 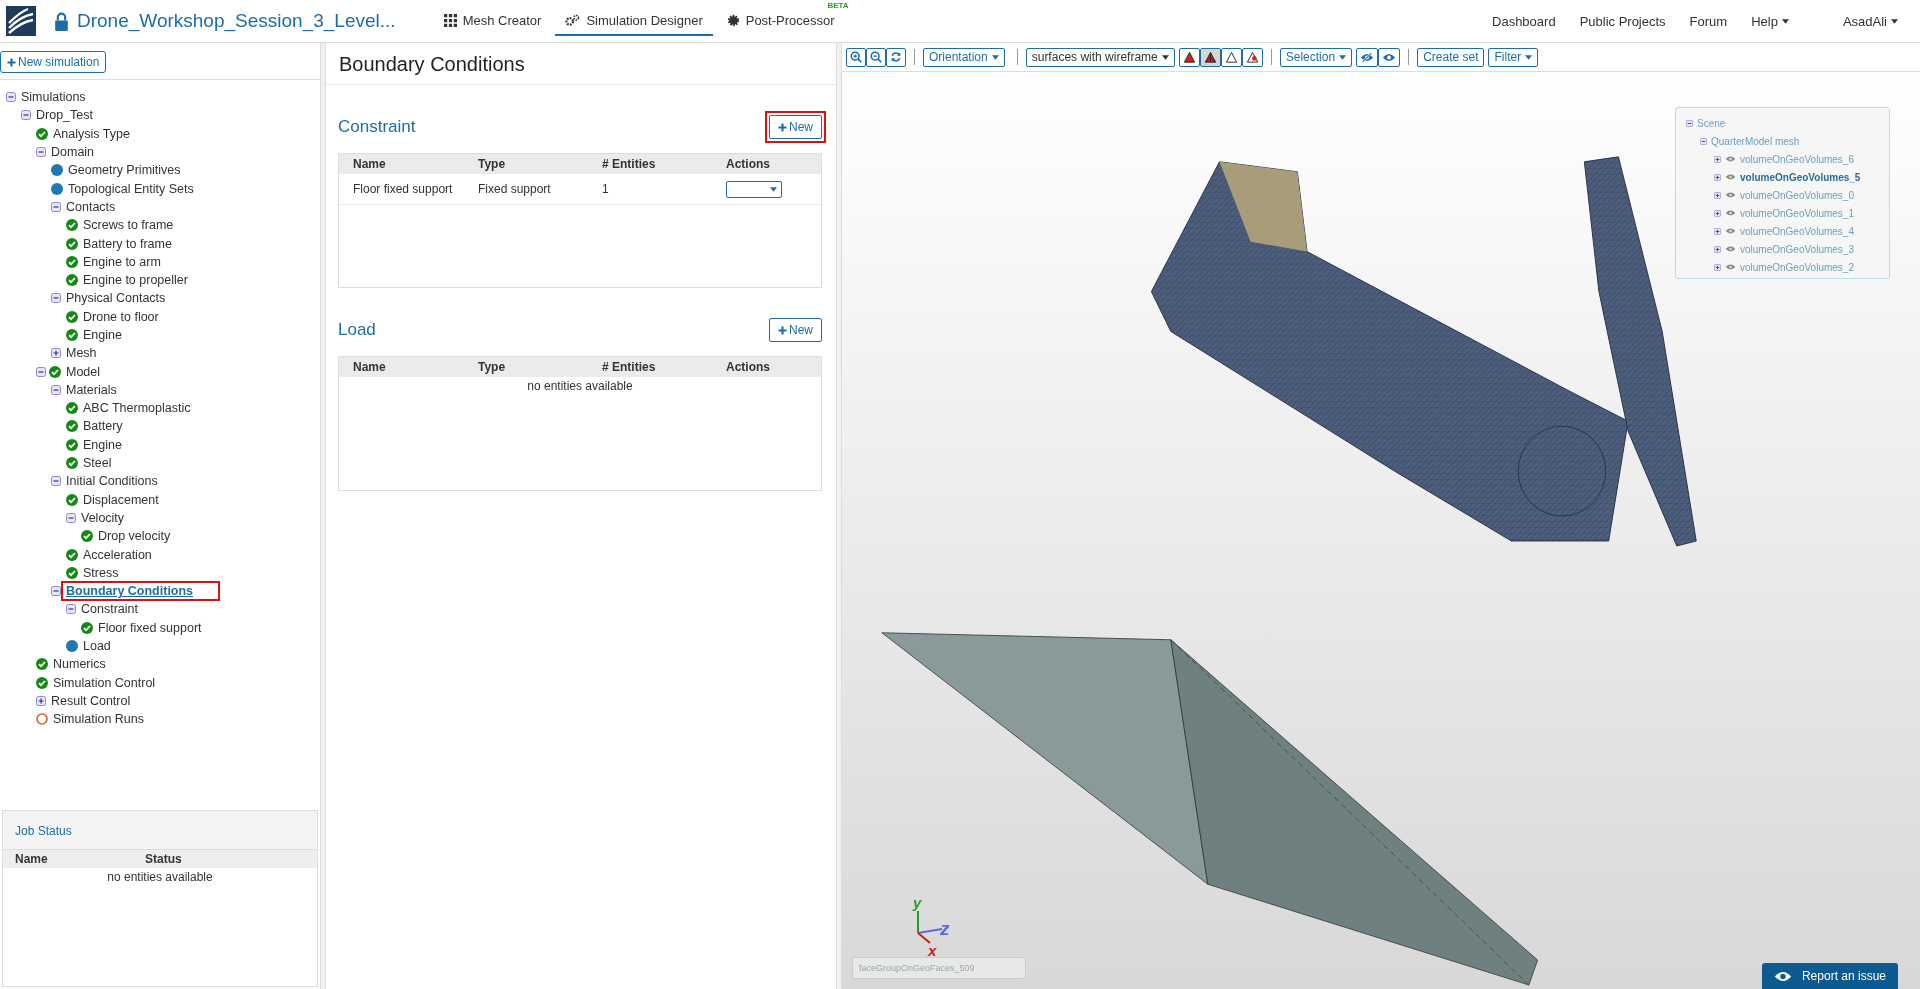 I want to click on tree-item: Mesh, so click(x=81, y=353).